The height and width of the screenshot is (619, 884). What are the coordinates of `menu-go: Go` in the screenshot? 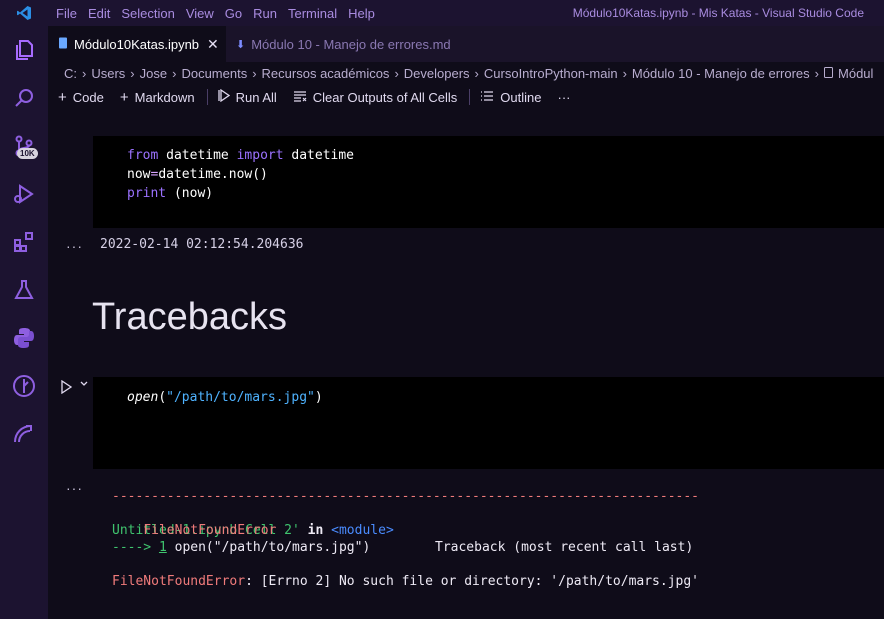 It's located at (233, 13).